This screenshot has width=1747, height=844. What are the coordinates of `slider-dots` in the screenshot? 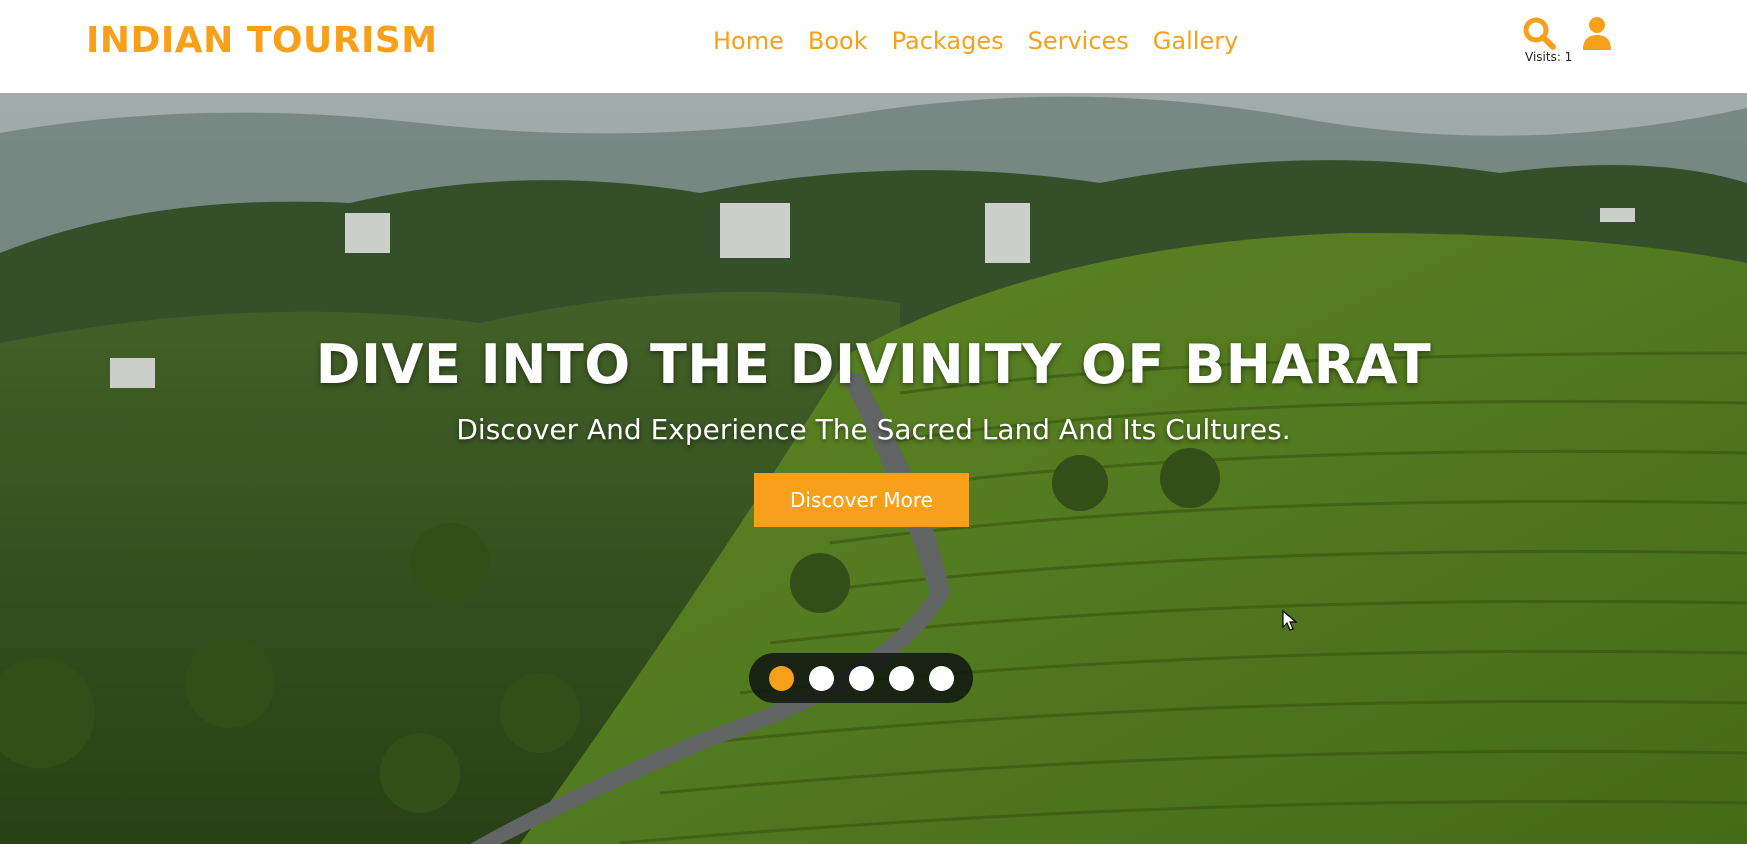 It's located at (861, 678).